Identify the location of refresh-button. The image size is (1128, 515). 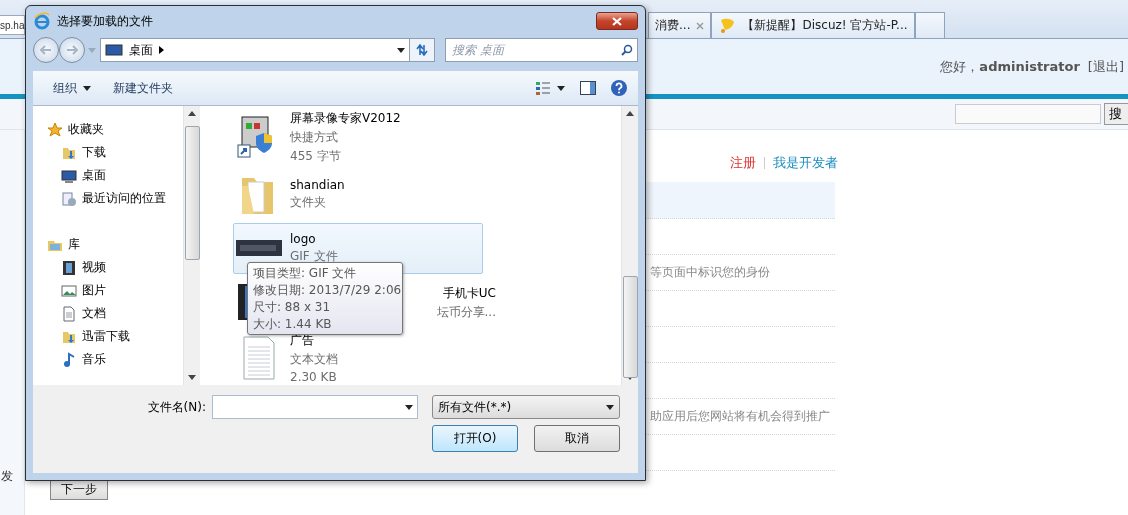
(422, 50).